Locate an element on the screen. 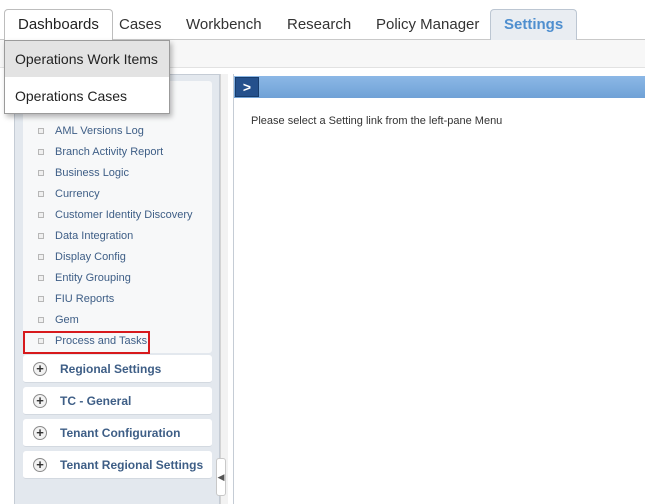 The image size is (645, 504). settings-link-label: Display Config is located at coordinates (90, 257).